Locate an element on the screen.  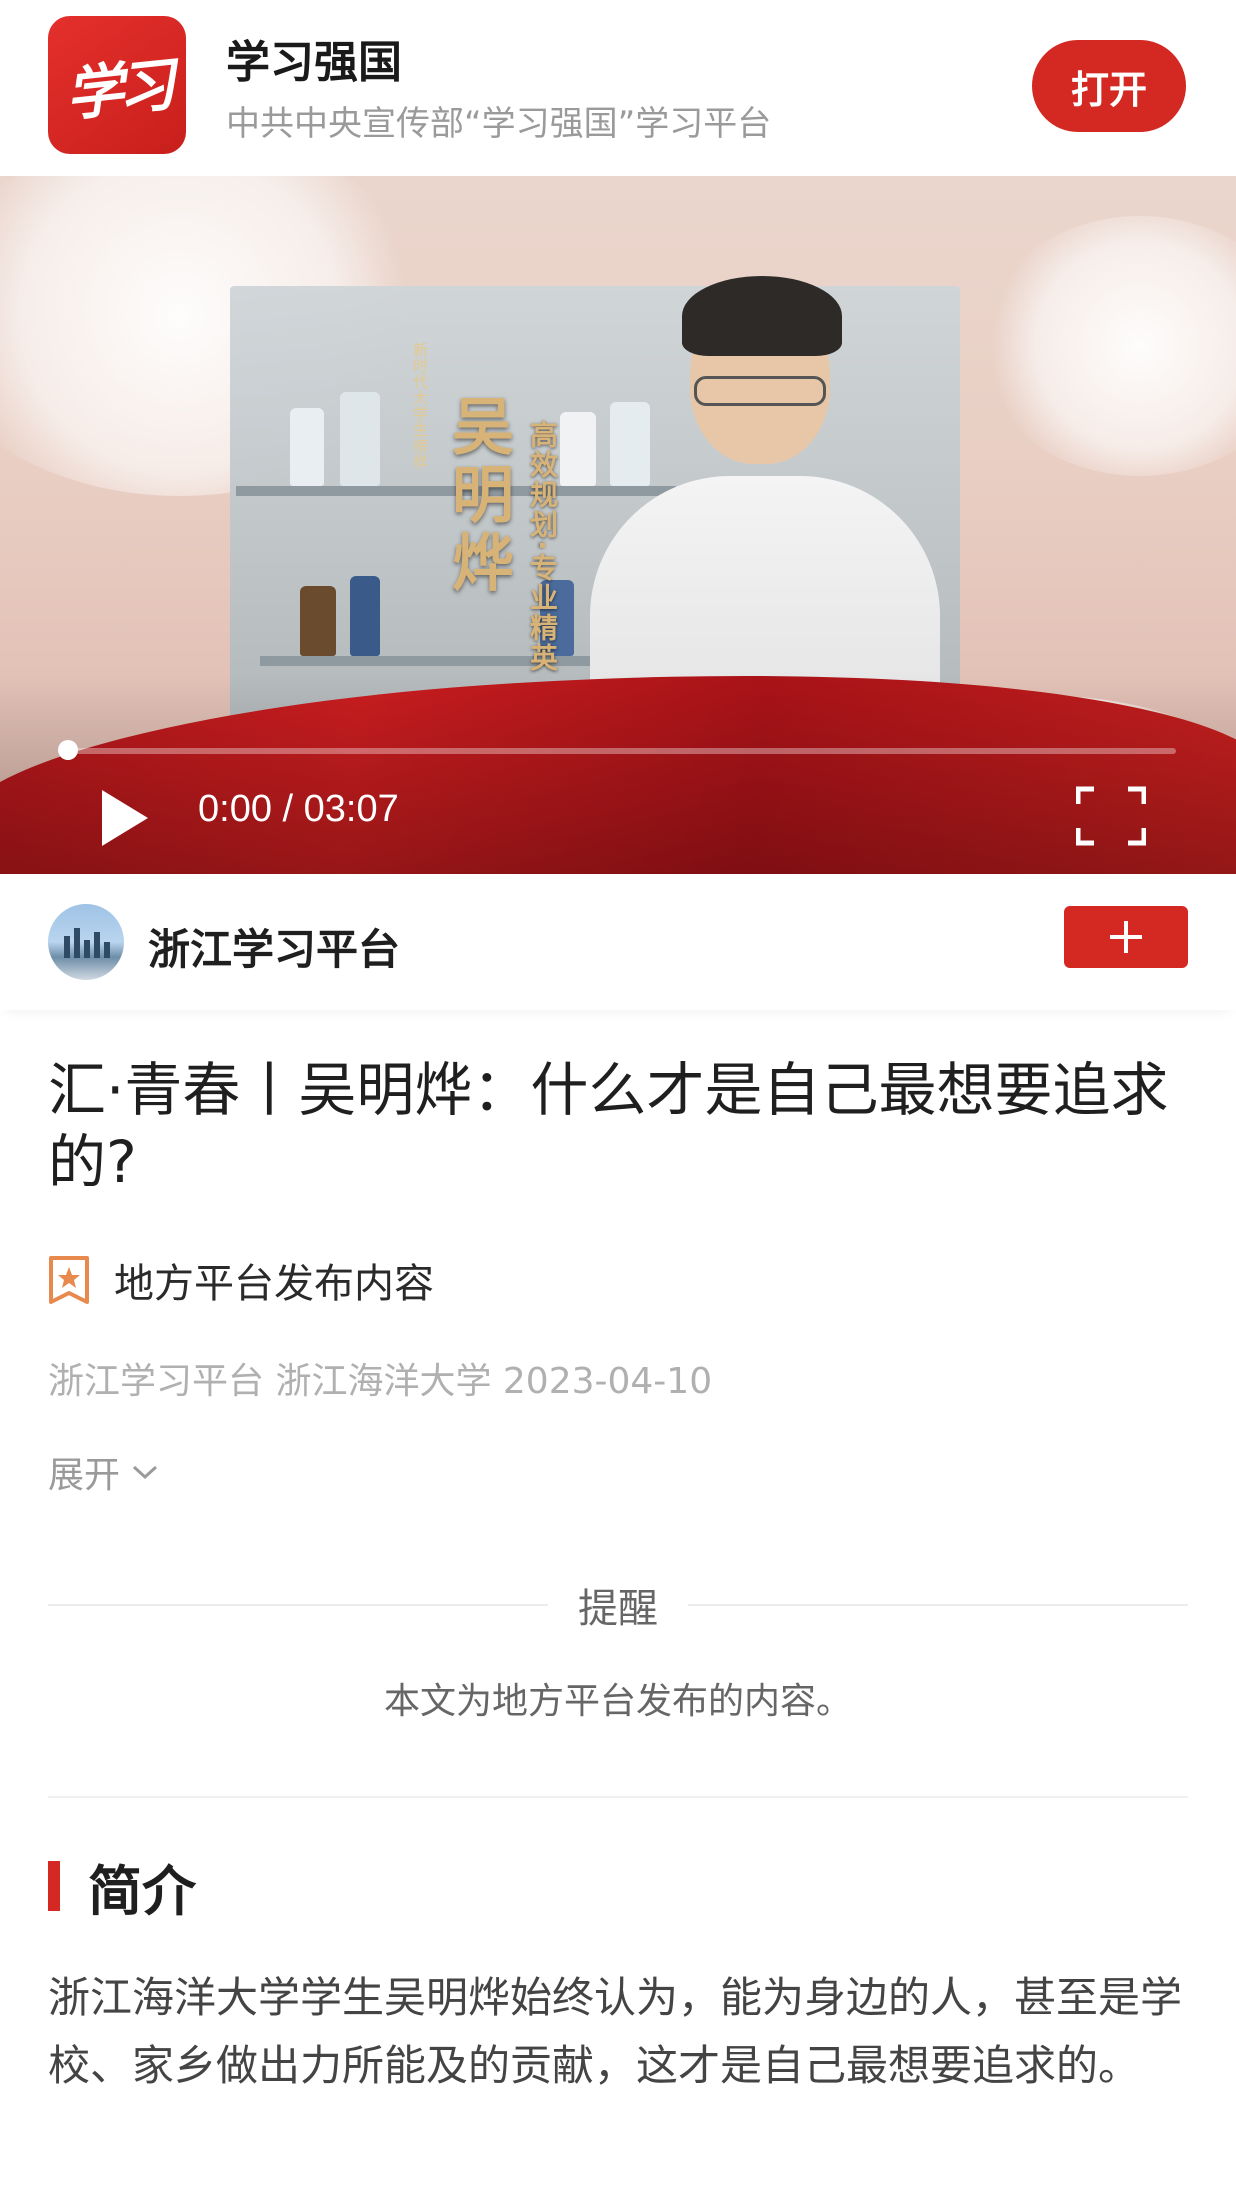
plus-icon is located at coordinates (1126, 937).